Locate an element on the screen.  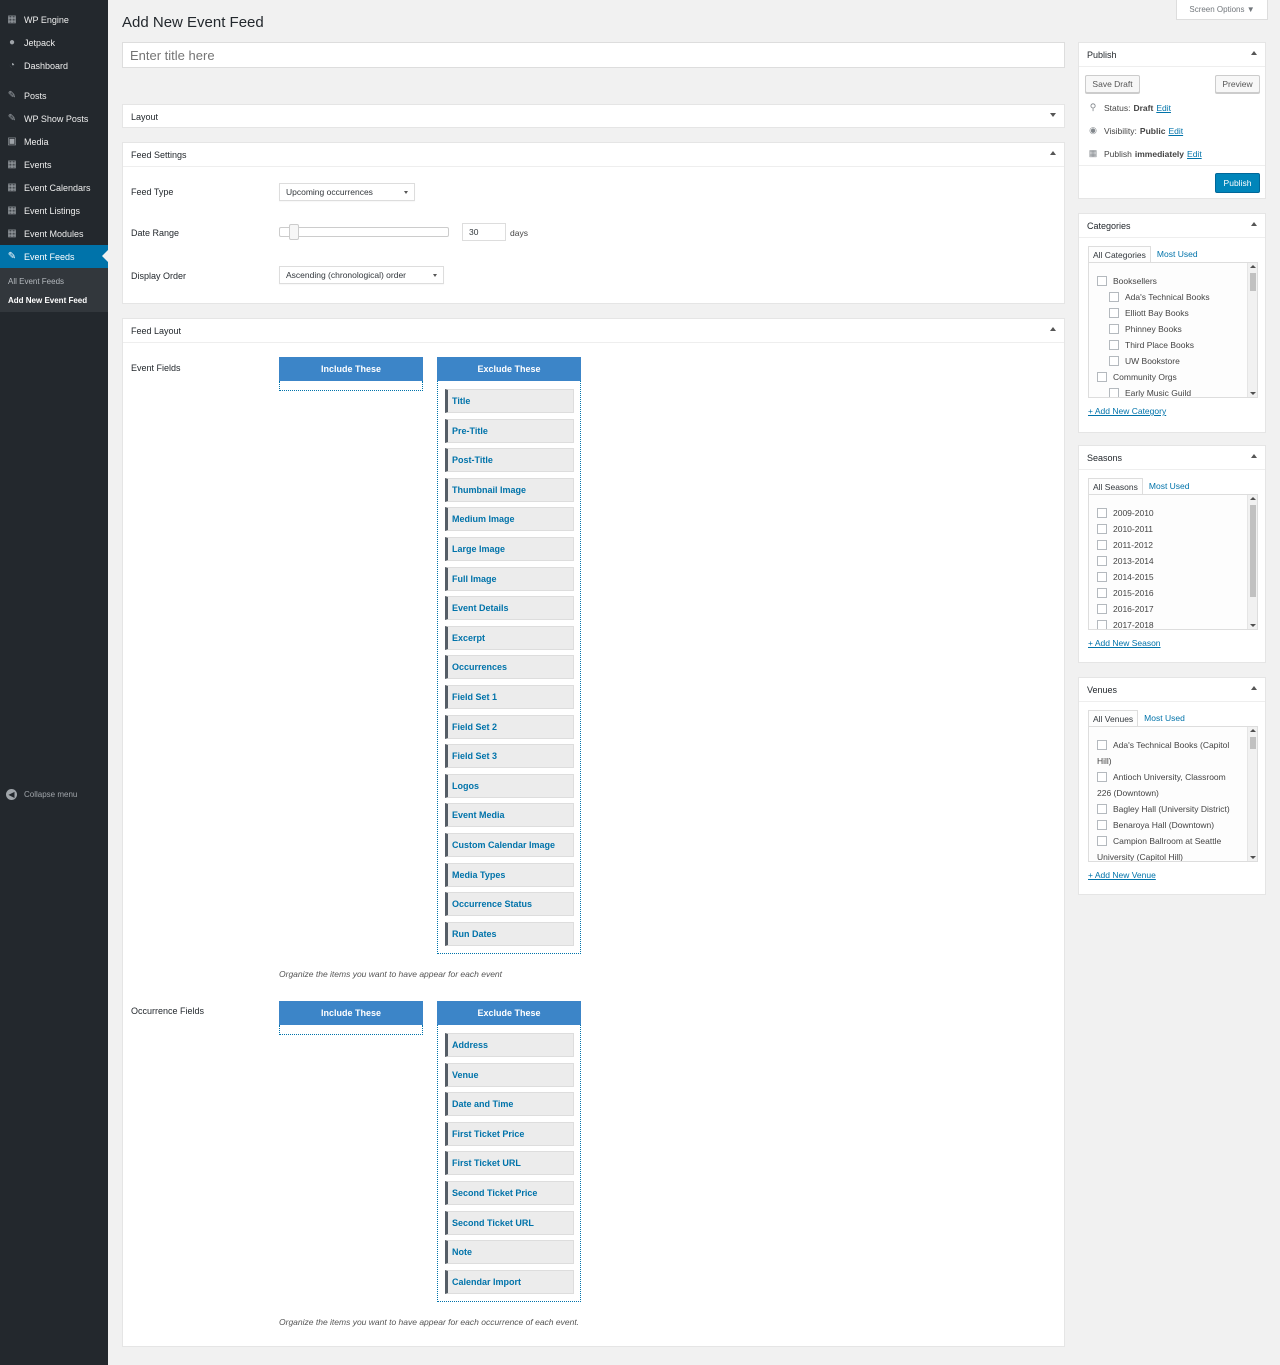
add-new-venue-link: + Add New Venue is located at coordinates (1122, 875).